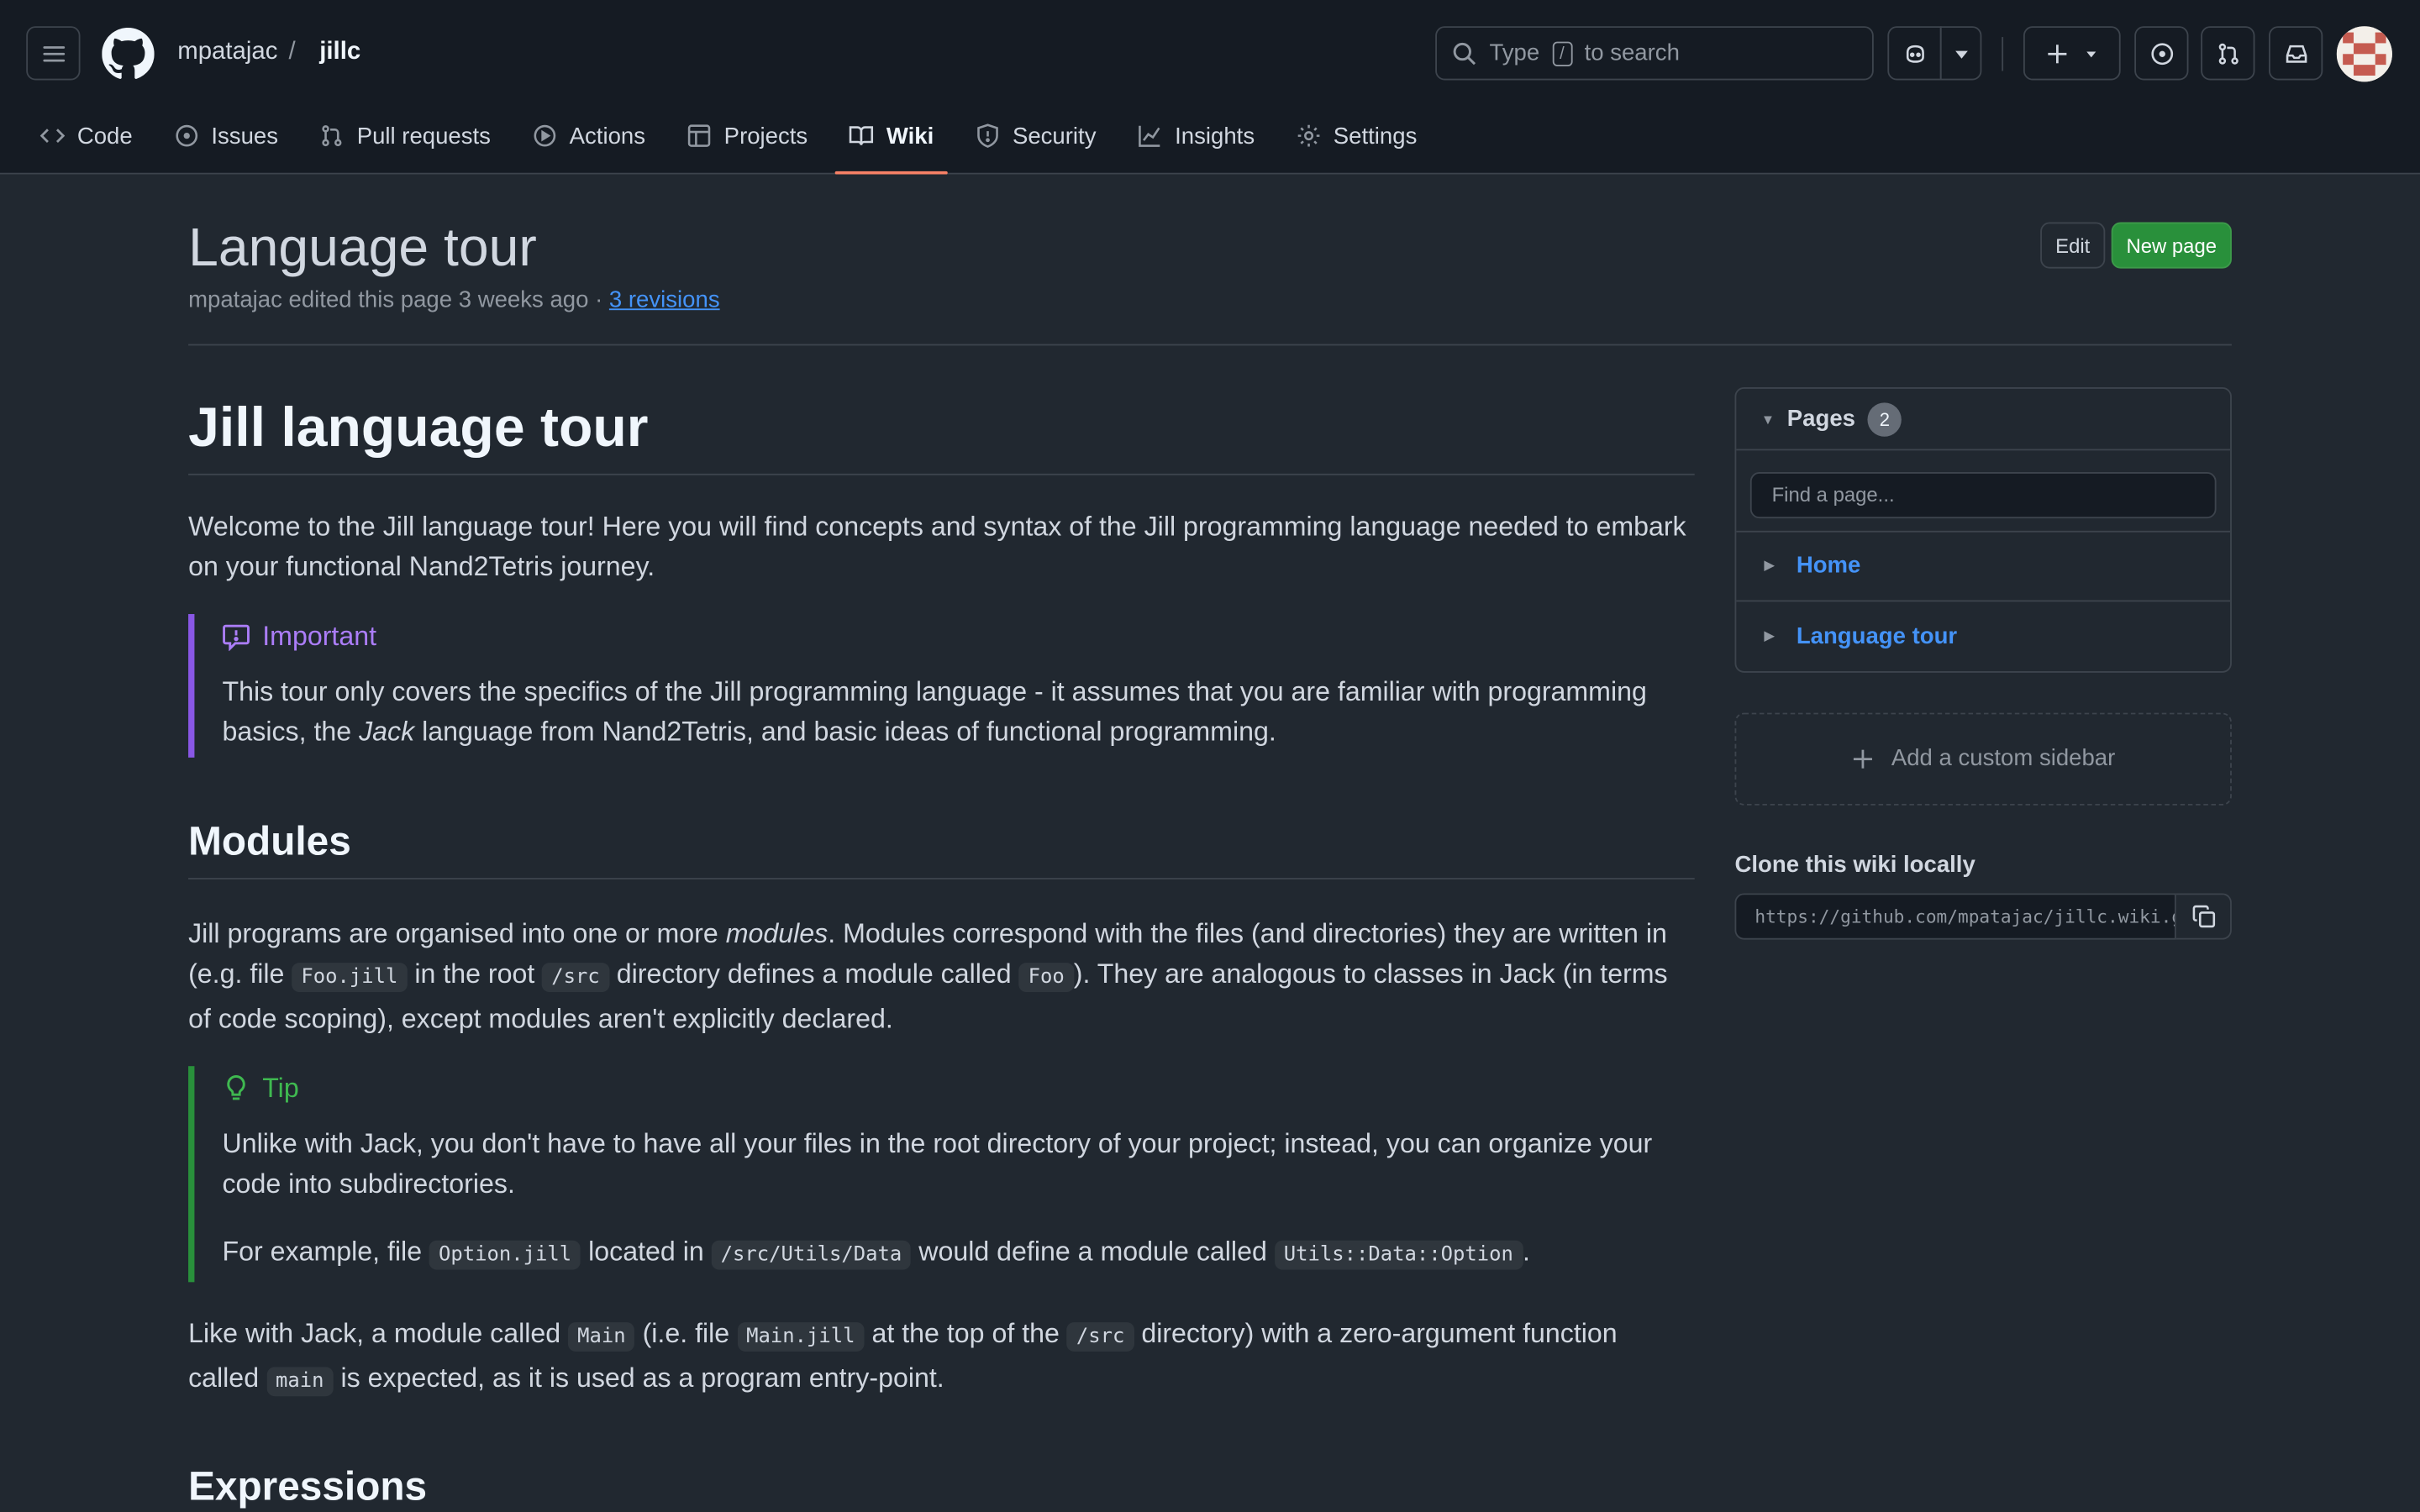 The width and height of the screenshot is (2420, 1512). Describe the element at coordinates (1093, 1251) in the screenshot. I see `text-run: would define a module called` at that location.